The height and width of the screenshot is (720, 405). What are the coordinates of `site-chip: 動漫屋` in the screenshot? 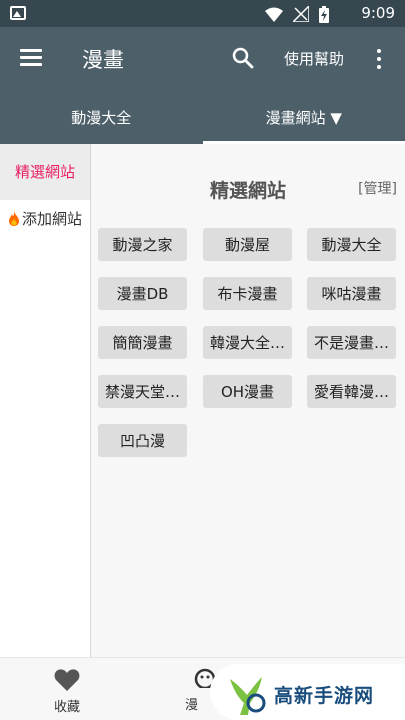 It's located at (247, 244).